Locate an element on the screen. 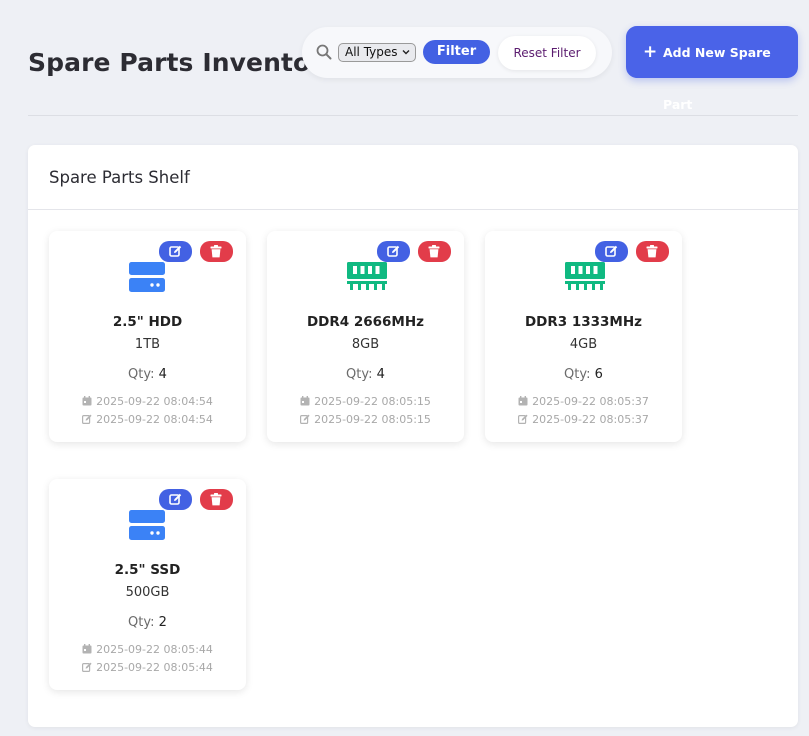 This screenshot has width=809, height=736. filter-bar: All Types Filter Reset Filter is located at coordinates (457, 52).